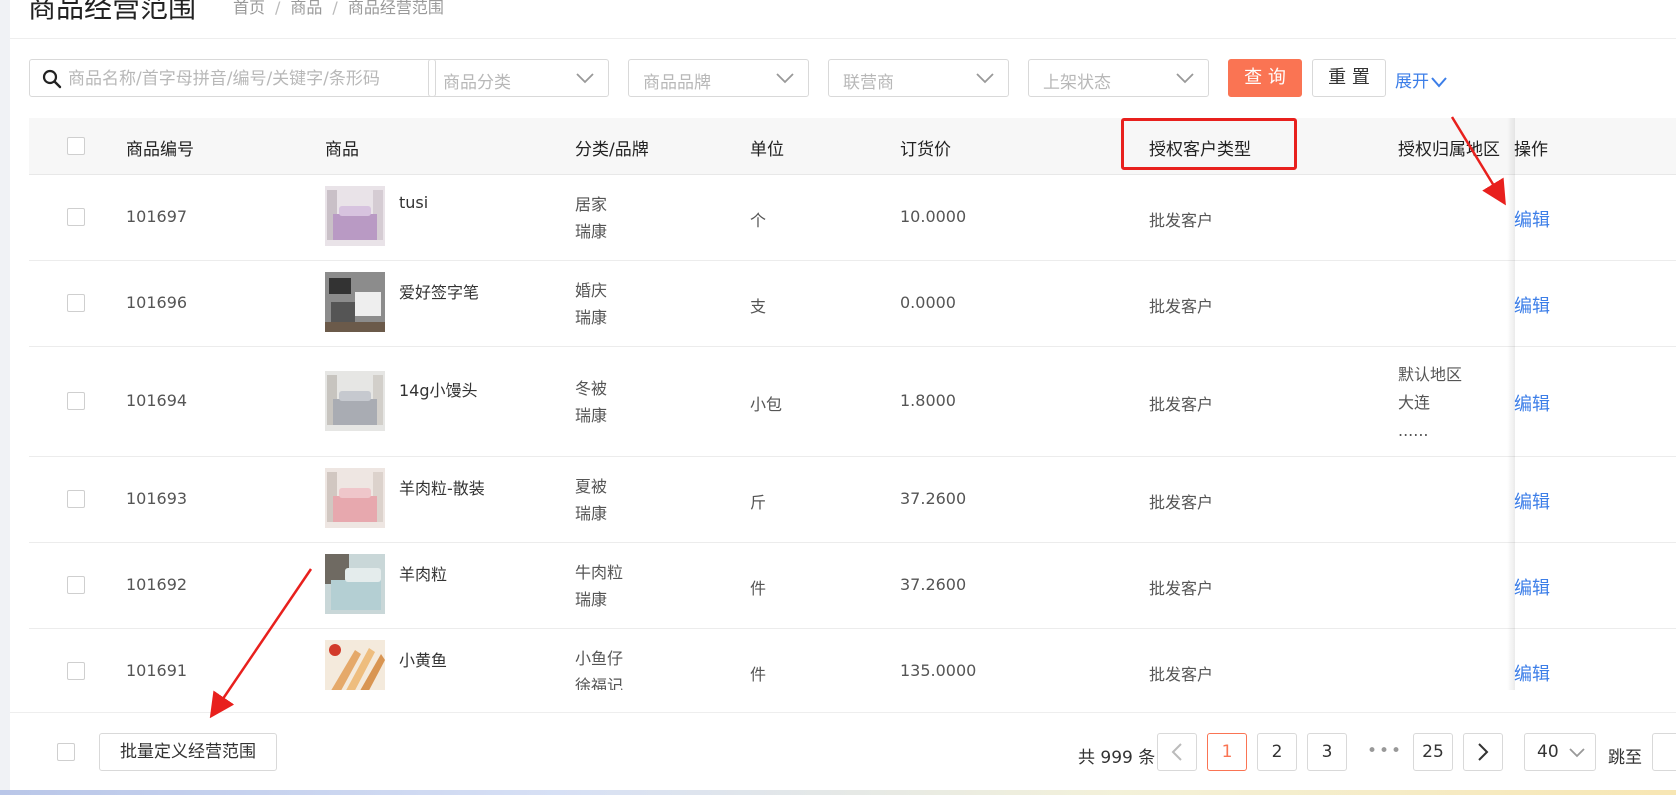  I want to click on page-size-value: 40, so click(1548, 752).